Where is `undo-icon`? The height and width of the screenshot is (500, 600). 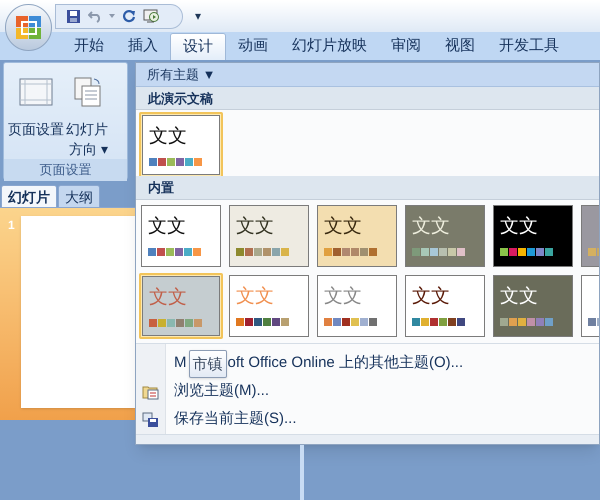
undo-icon is located at coordinates (95, 16).